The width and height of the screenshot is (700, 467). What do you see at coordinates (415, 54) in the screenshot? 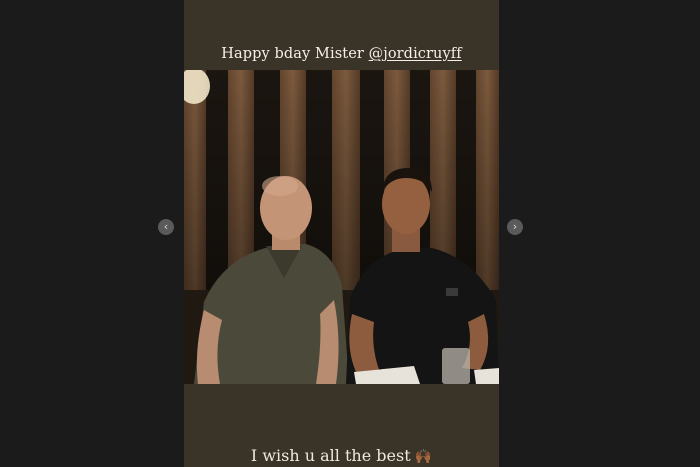
I see `user-mention-link: @jordicruyff` at bounding box center [415, 54].